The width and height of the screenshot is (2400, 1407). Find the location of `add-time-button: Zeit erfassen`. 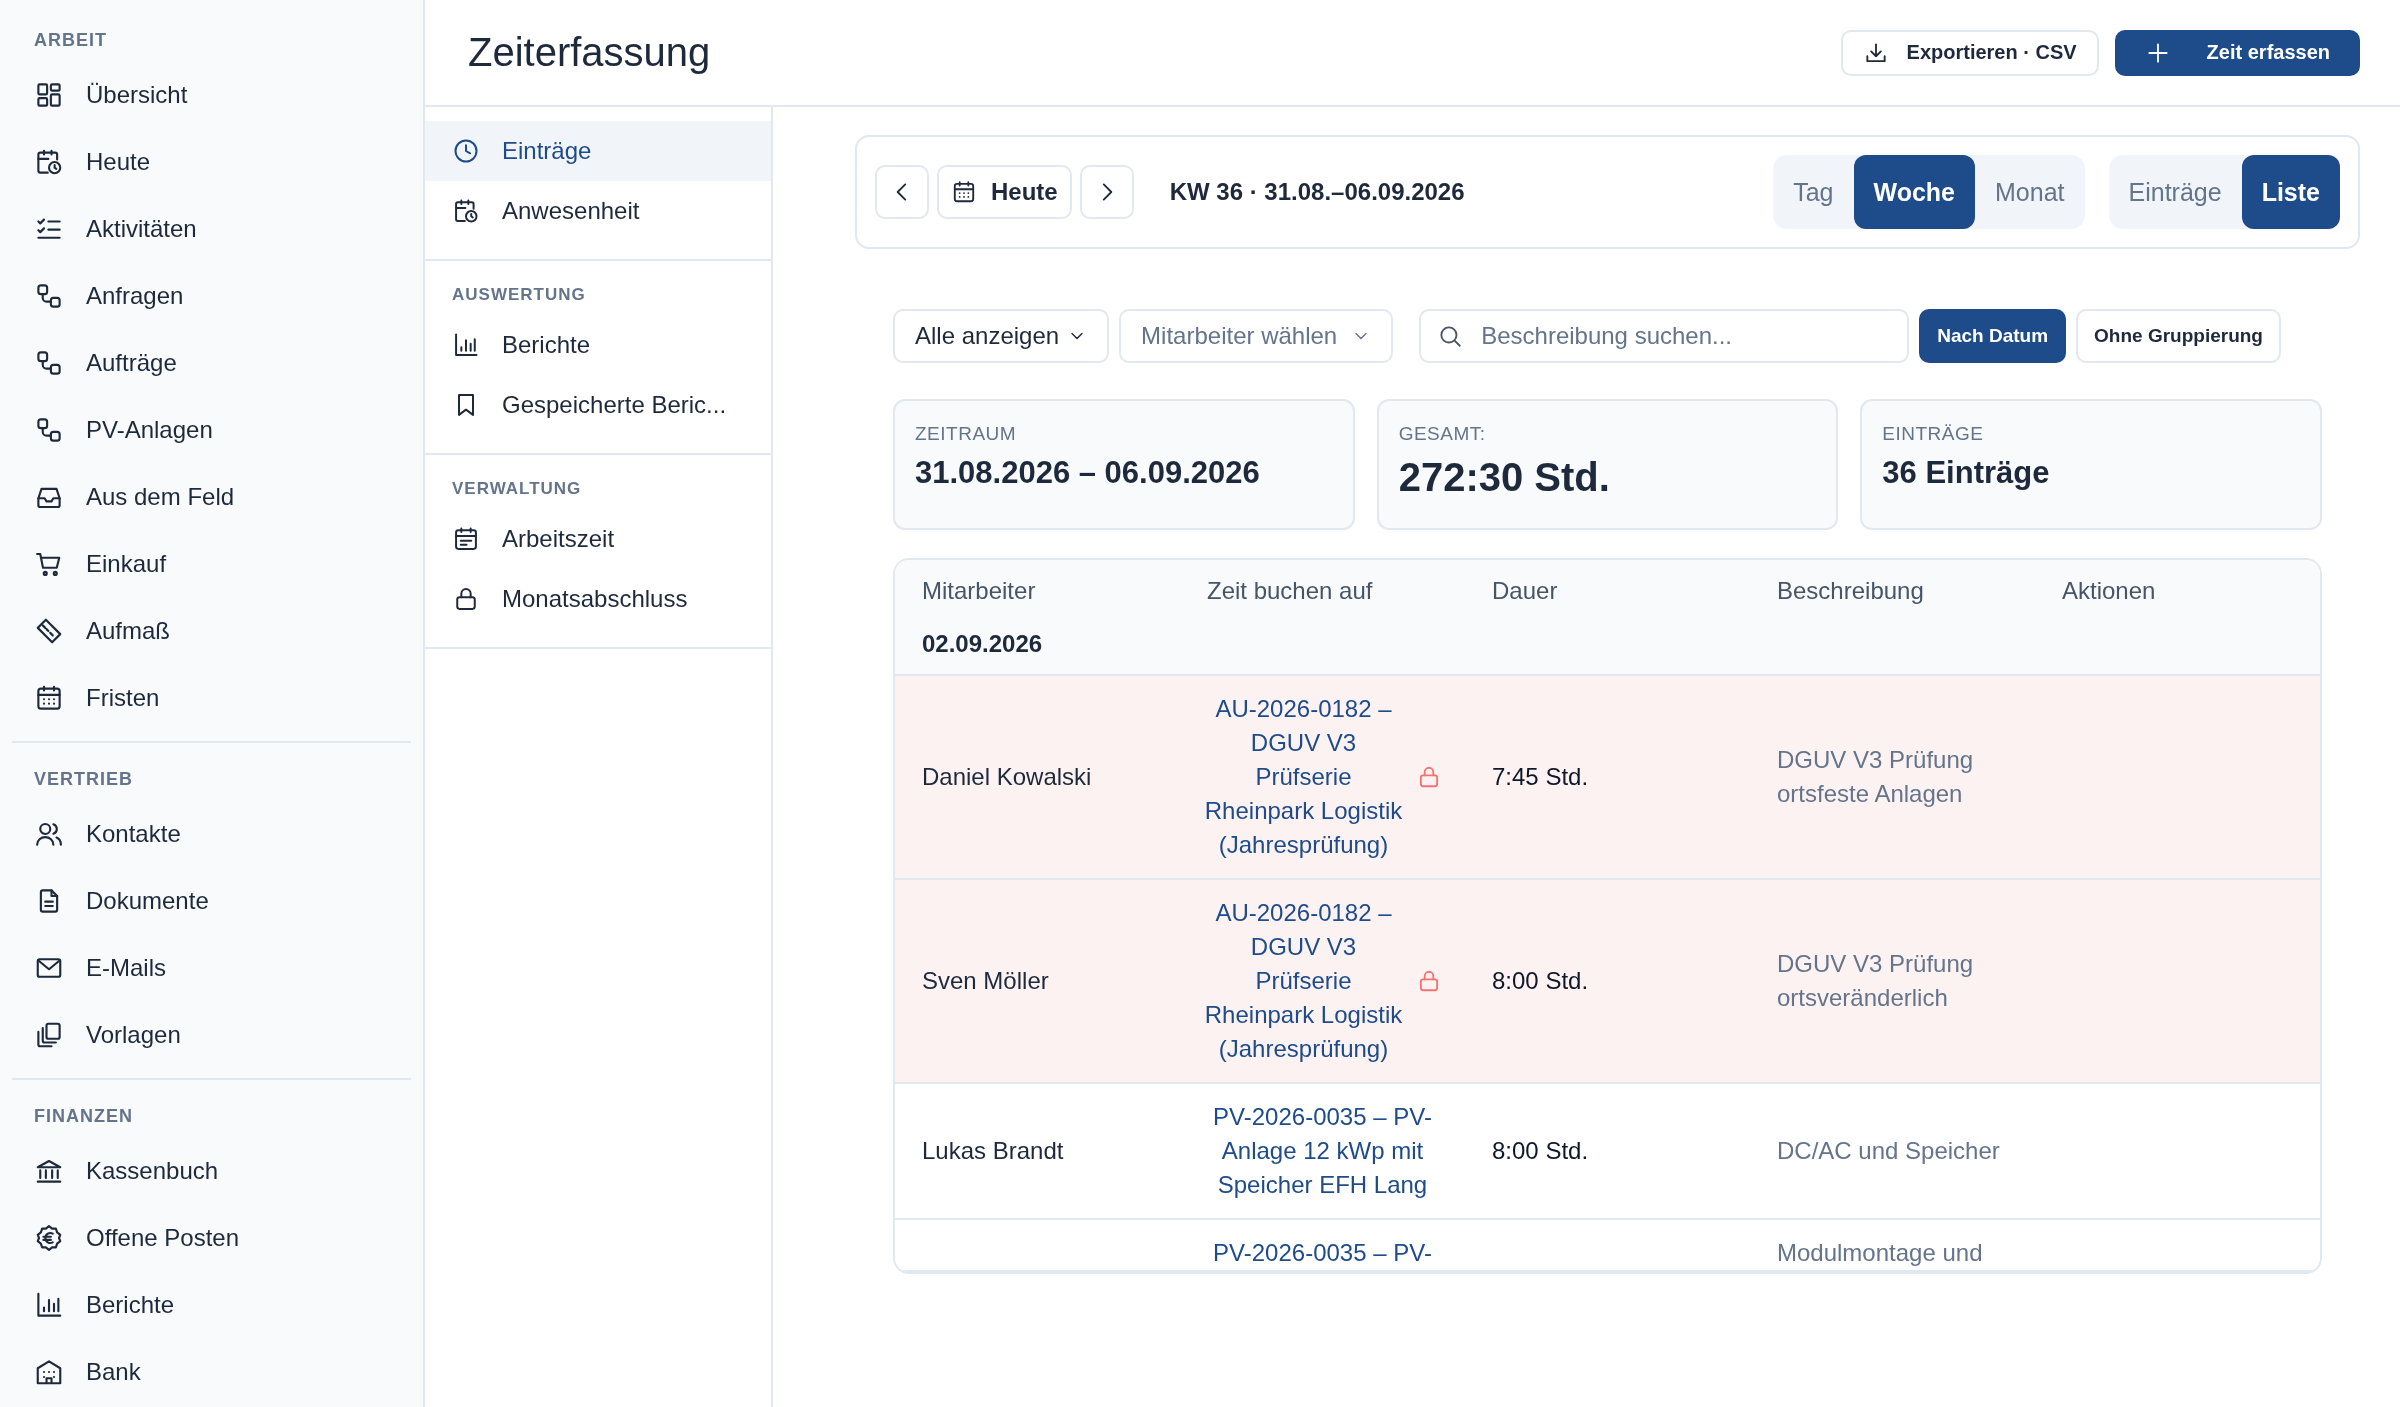

add-time-button: Zeit erfassen is located at coordinates (2237, 52).